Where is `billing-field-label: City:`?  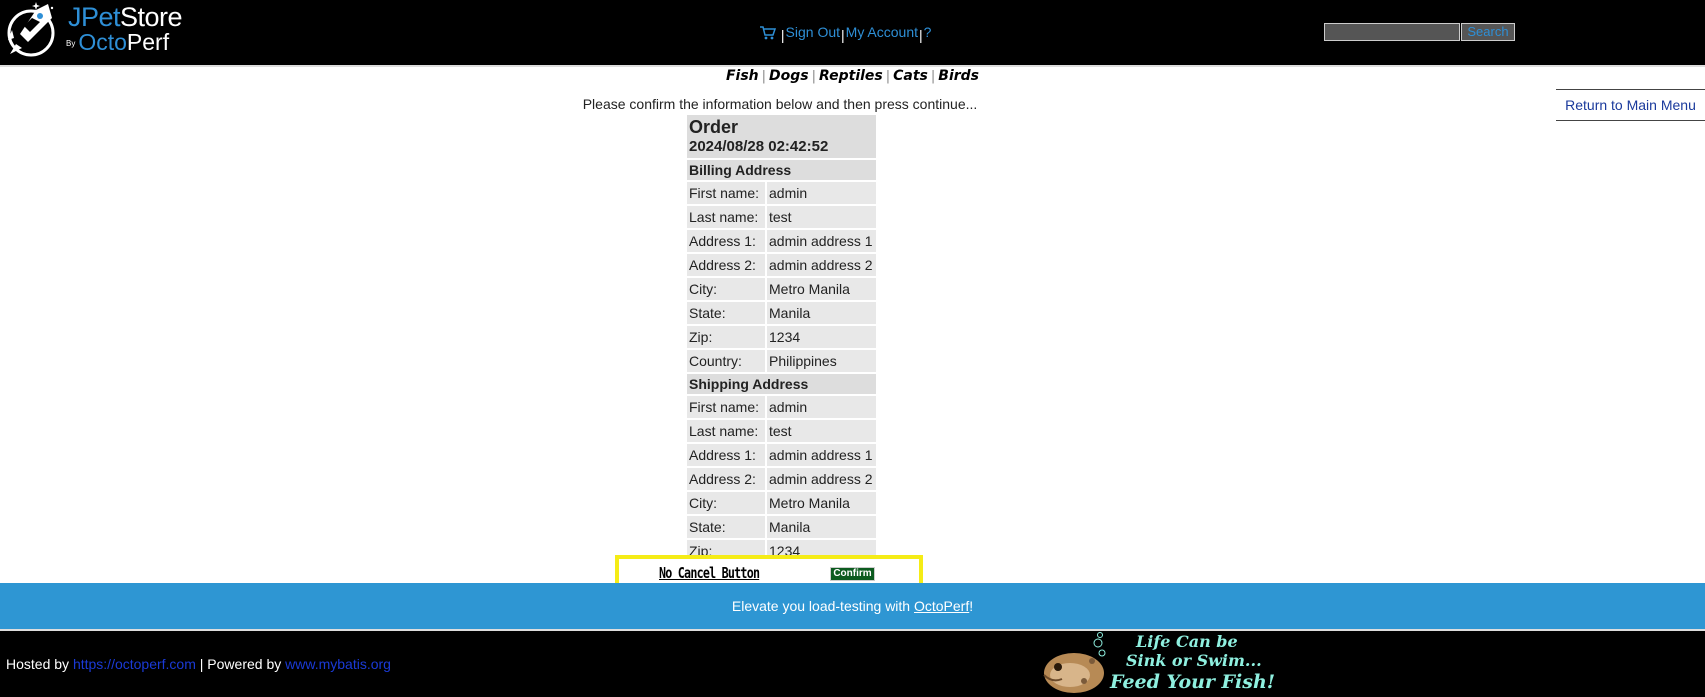 billing-field-label: City: is located at coordinates (726, 289).